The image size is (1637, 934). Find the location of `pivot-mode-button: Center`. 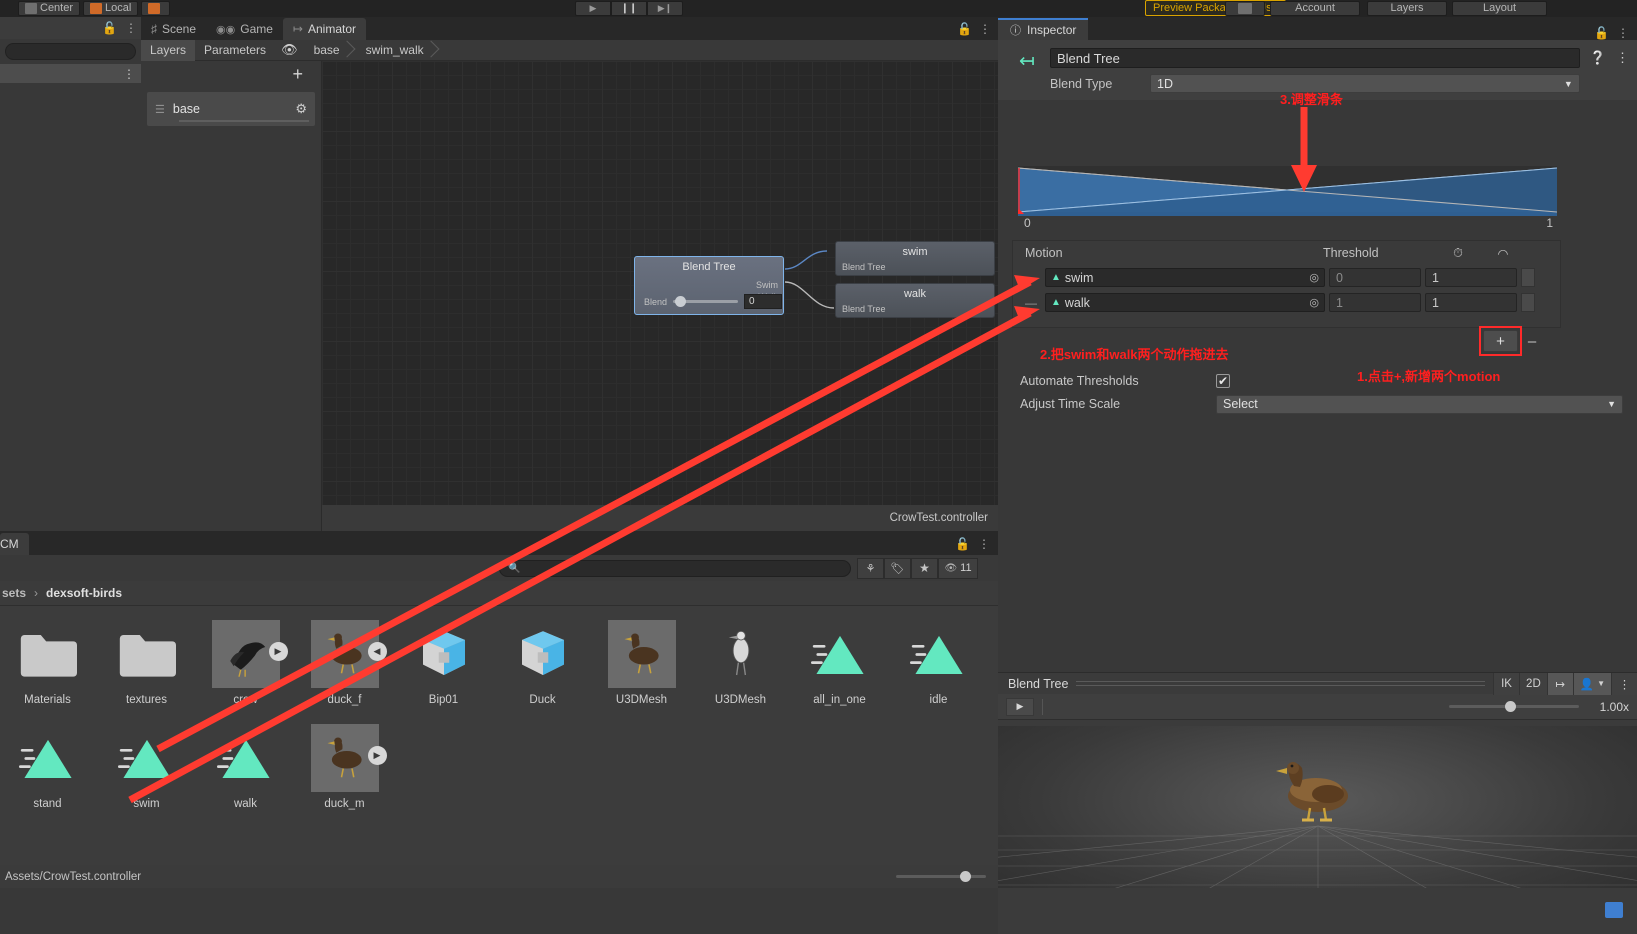

pivot-mode-button: Center is located at coordinates (49, 8).